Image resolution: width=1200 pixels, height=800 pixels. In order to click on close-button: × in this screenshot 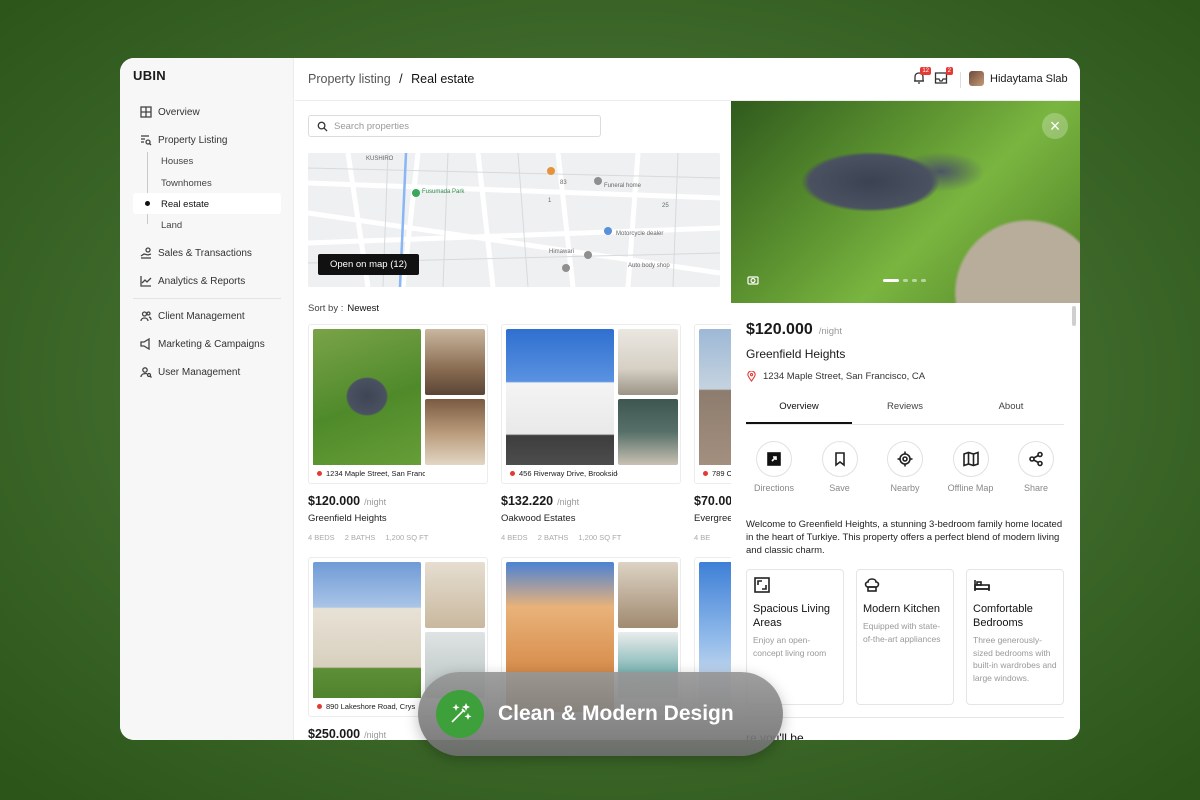, I will do `click(1055, 126)`.